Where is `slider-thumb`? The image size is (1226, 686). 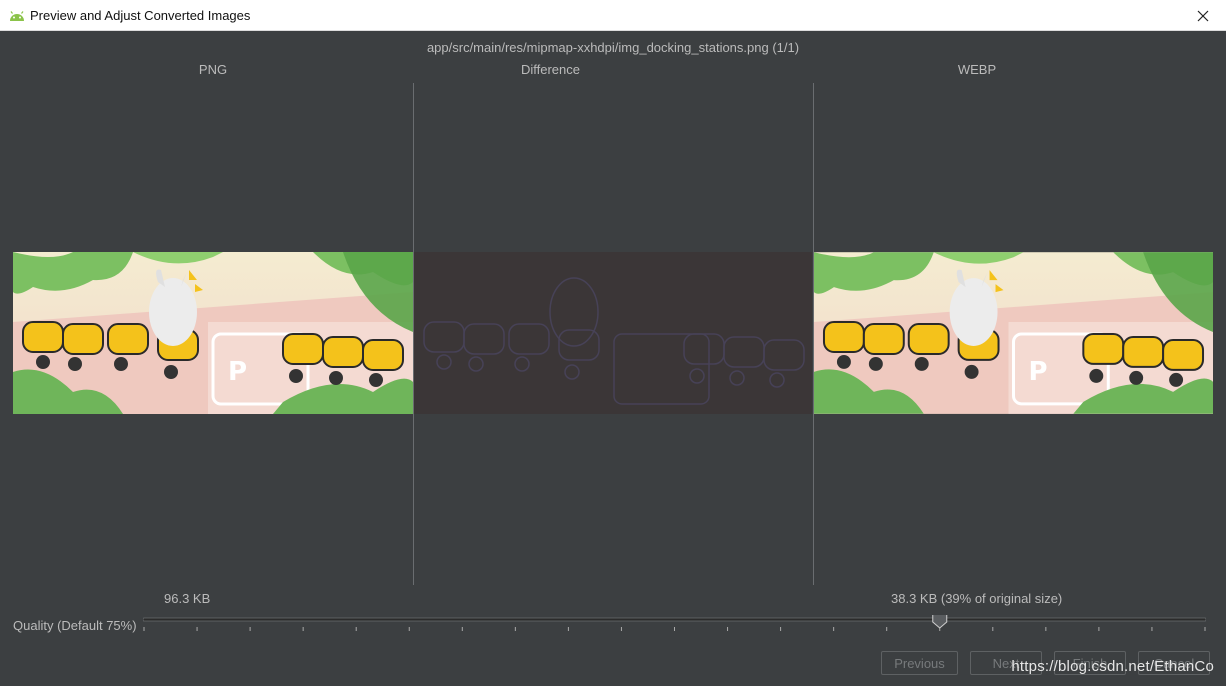 slider-thumb is located at coordinates (940, 622).